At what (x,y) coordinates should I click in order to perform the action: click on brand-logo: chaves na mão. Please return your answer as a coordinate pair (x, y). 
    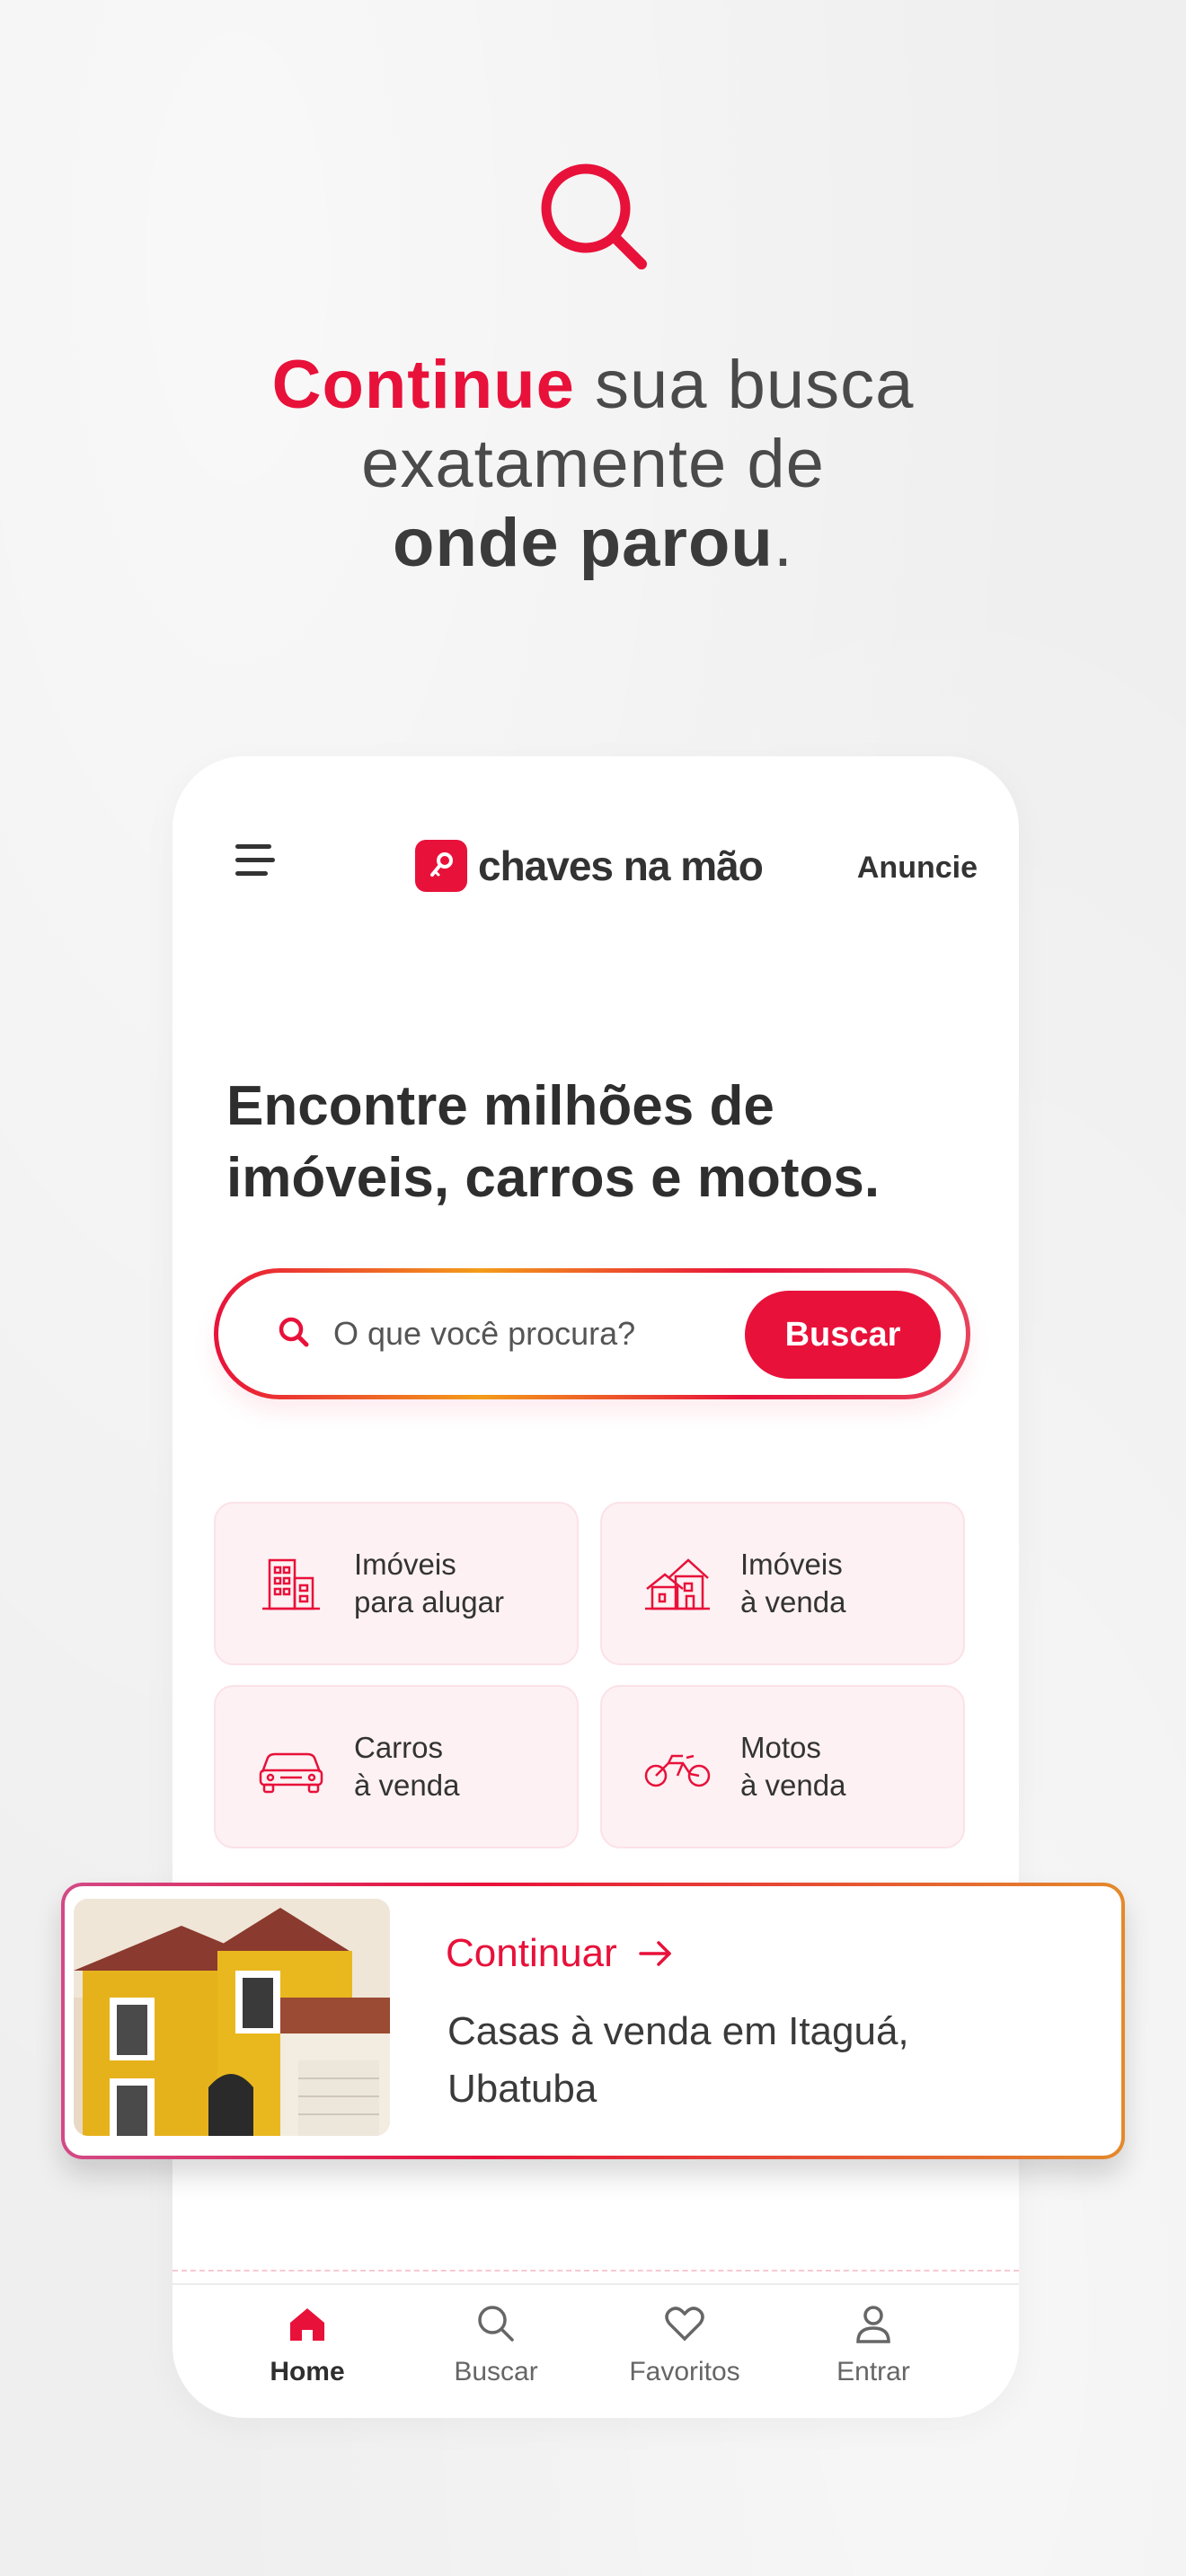
    Looking at the image, I should click on (589, 866).